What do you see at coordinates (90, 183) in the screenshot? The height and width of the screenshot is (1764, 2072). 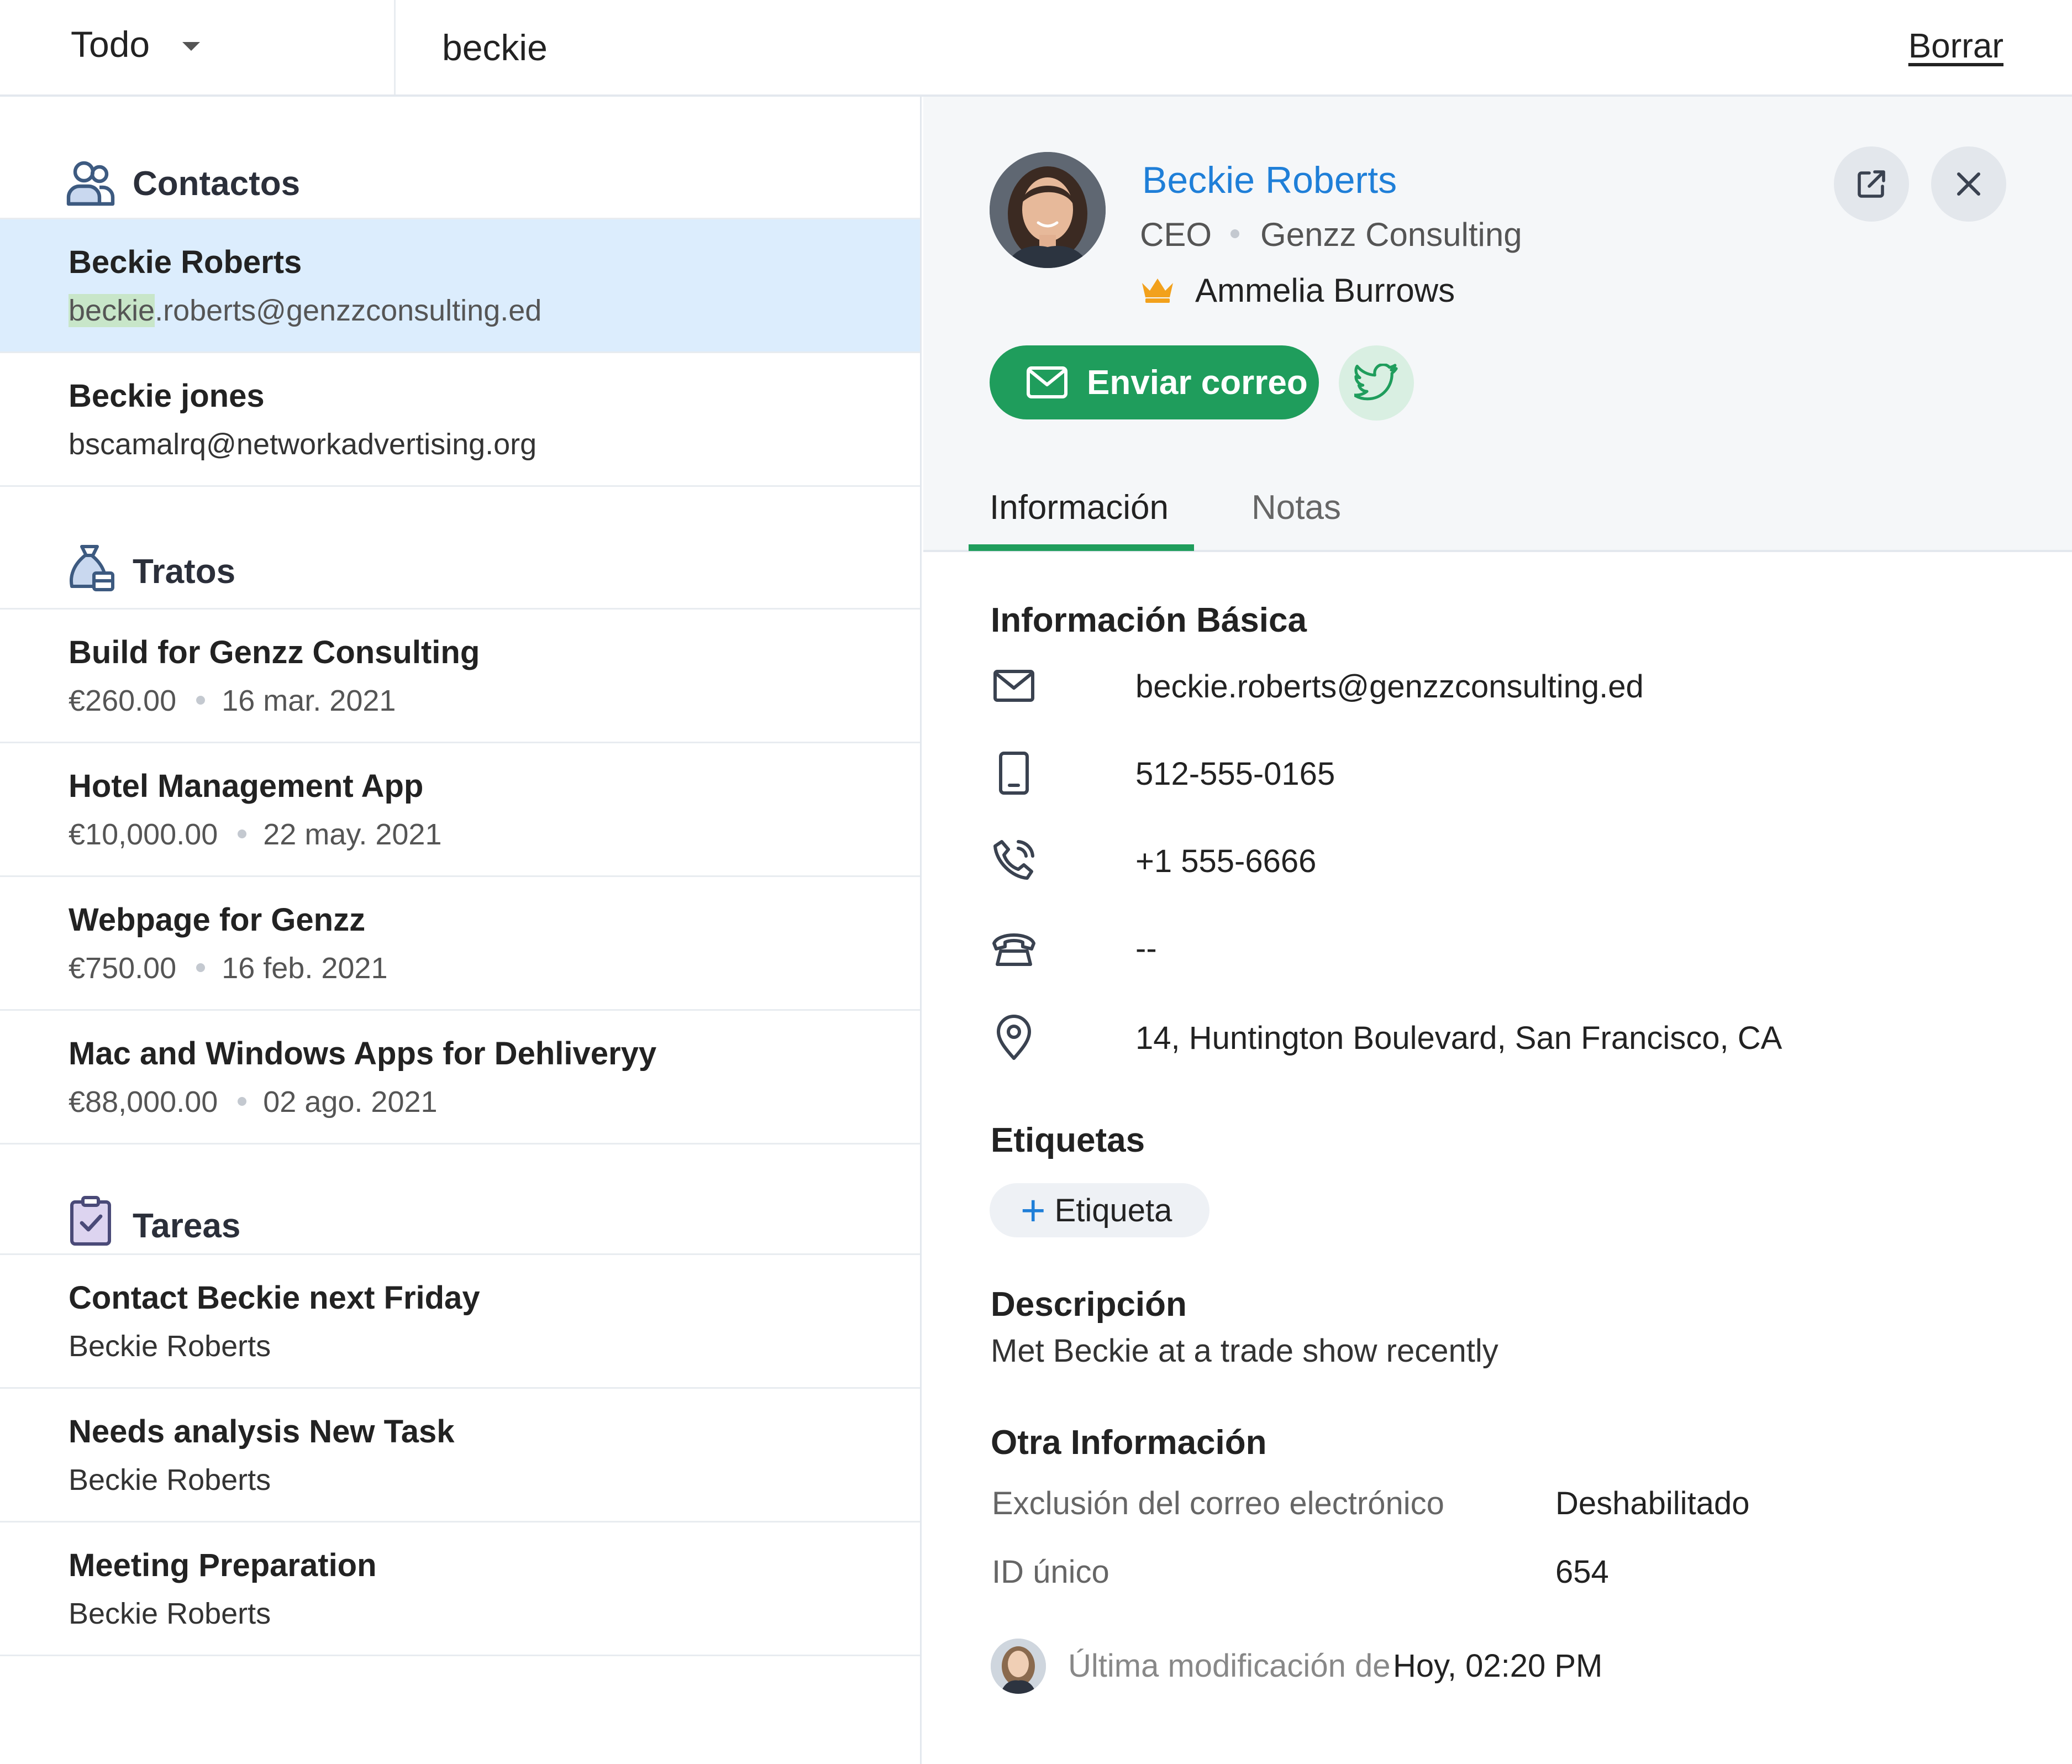 I see `contacts-icon` at bounding box center [90, 183].